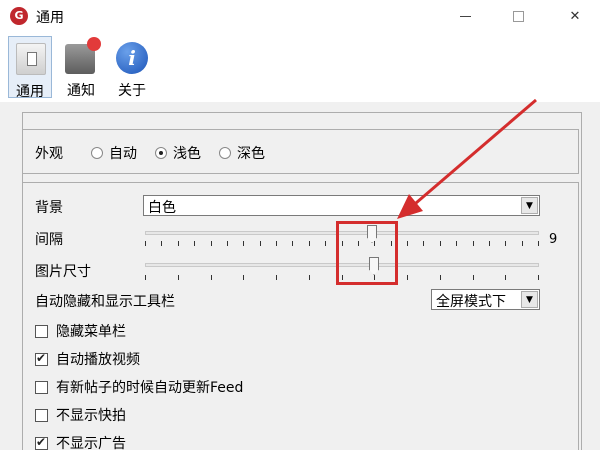  What do you see at coordinates (300, 16) in the screenshot?
I see `title-bar: G 通用 ✕` at bounding box center [300, 16].